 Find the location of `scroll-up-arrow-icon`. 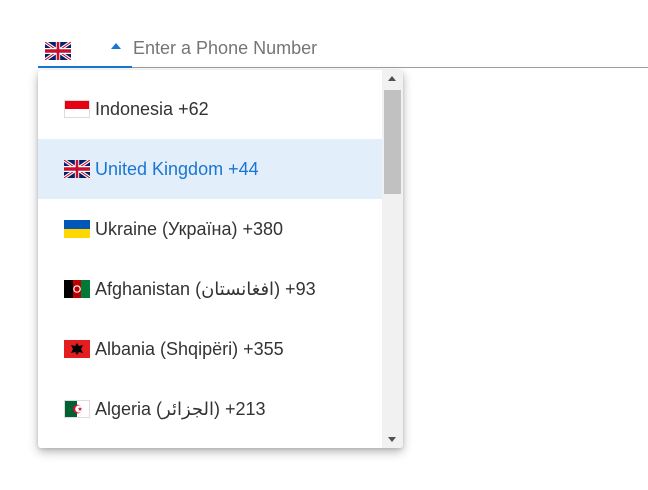

scroll-up-arrow-icon is located at coordinates (392, 78).